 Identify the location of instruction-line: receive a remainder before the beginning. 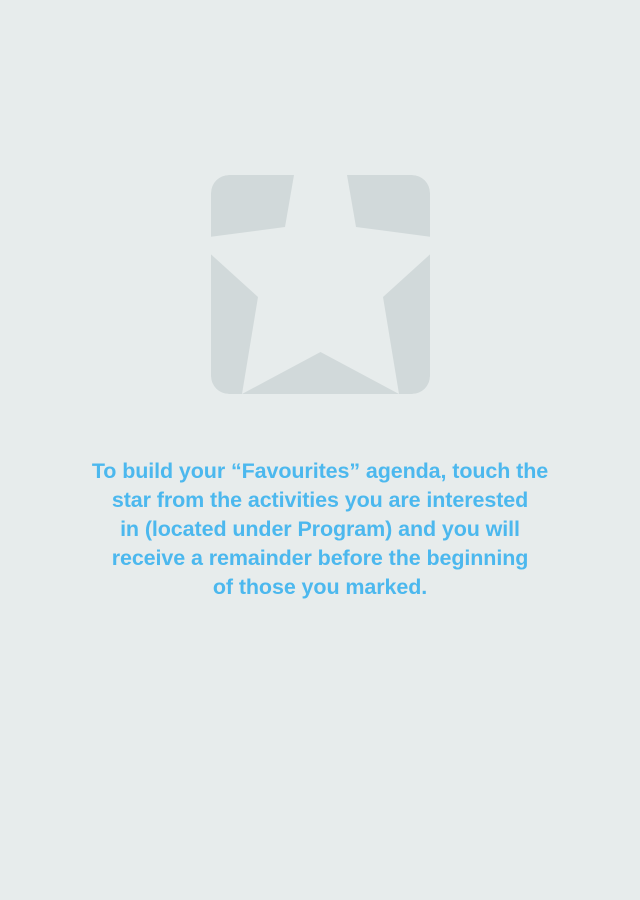
(320, 558).